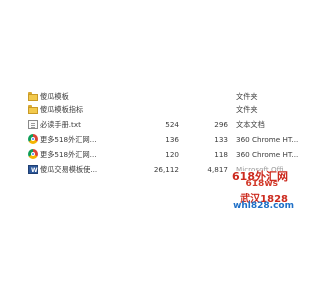  What do you see at coordinates (221, 124) in the screenshot?
I see `file-packed-size: 296` at bounding box center [221, 124].